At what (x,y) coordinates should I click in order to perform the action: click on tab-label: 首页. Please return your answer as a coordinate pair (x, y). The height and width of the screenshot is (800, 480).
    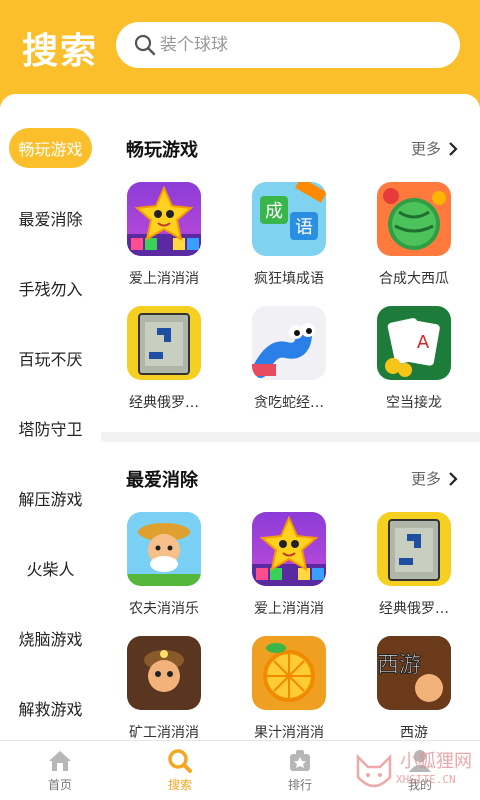
    Looking at the image, I should click on (59, 785).